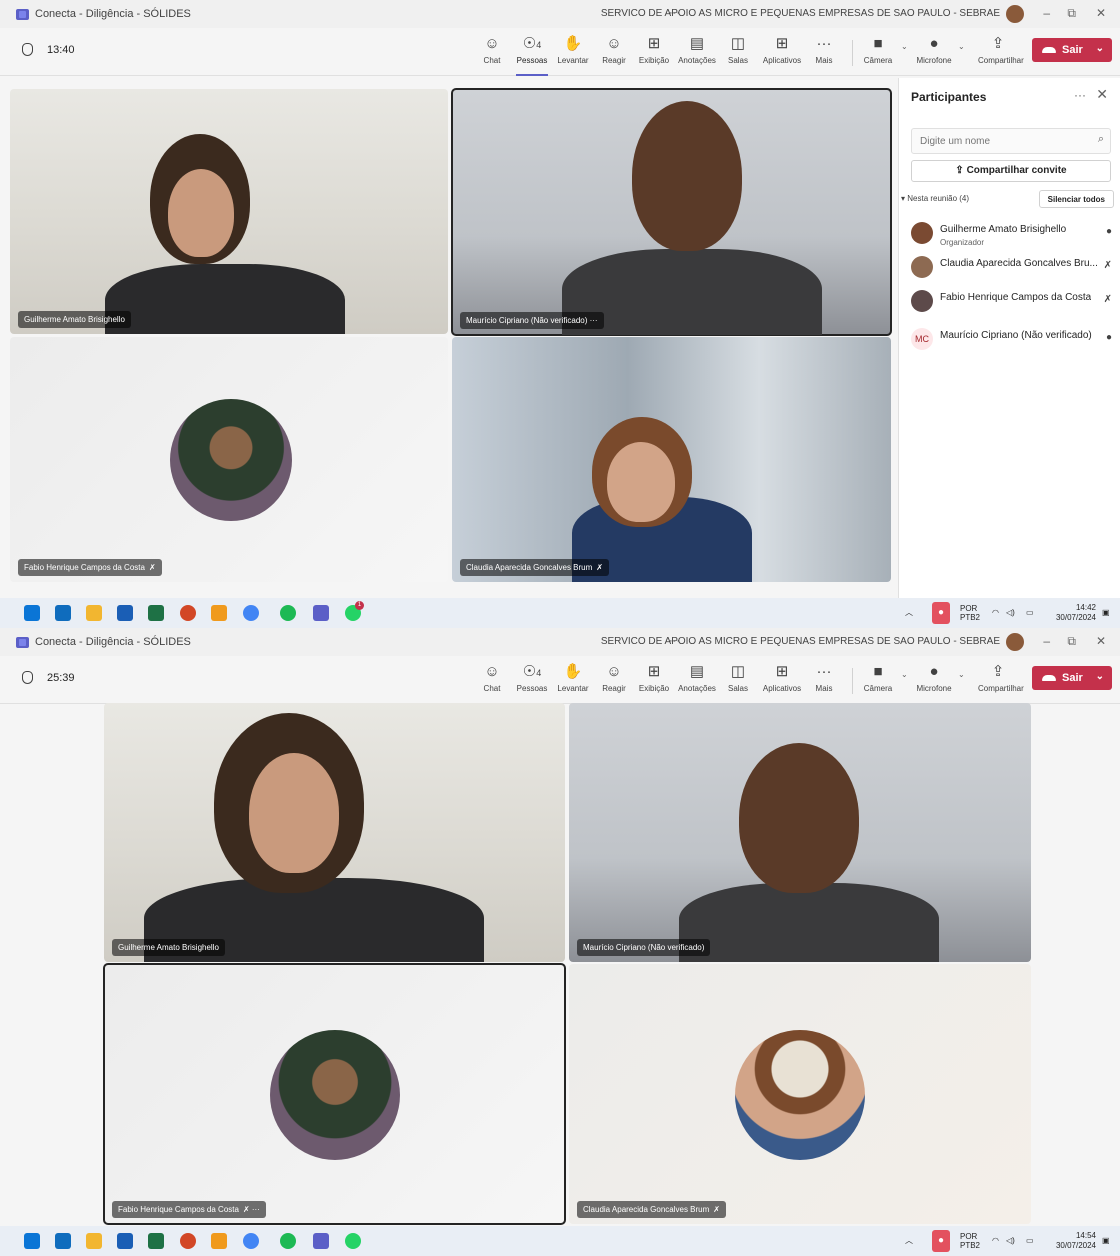 The width and height of the screenshot is (1120, 1256). Describe the element at coordinates (1011, 141) in the screenshot. I see `participant-search-input` at that location.